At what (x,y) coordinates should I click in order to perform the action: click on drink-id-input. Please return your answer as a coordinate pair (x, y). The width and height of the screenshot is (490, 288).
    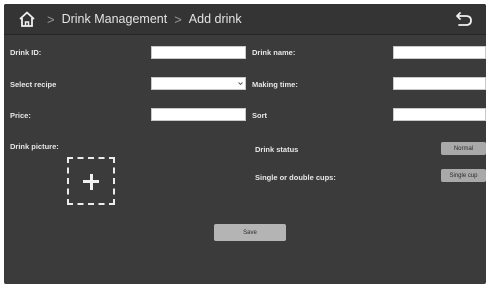
    Looking at the image, I should click on (198, 52).